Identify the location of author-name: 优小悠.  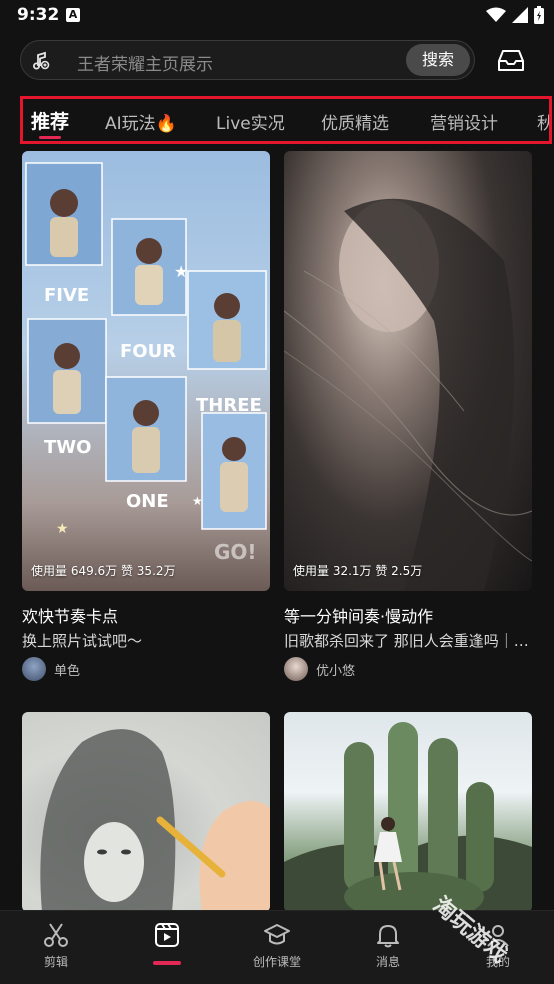
(336, 671).